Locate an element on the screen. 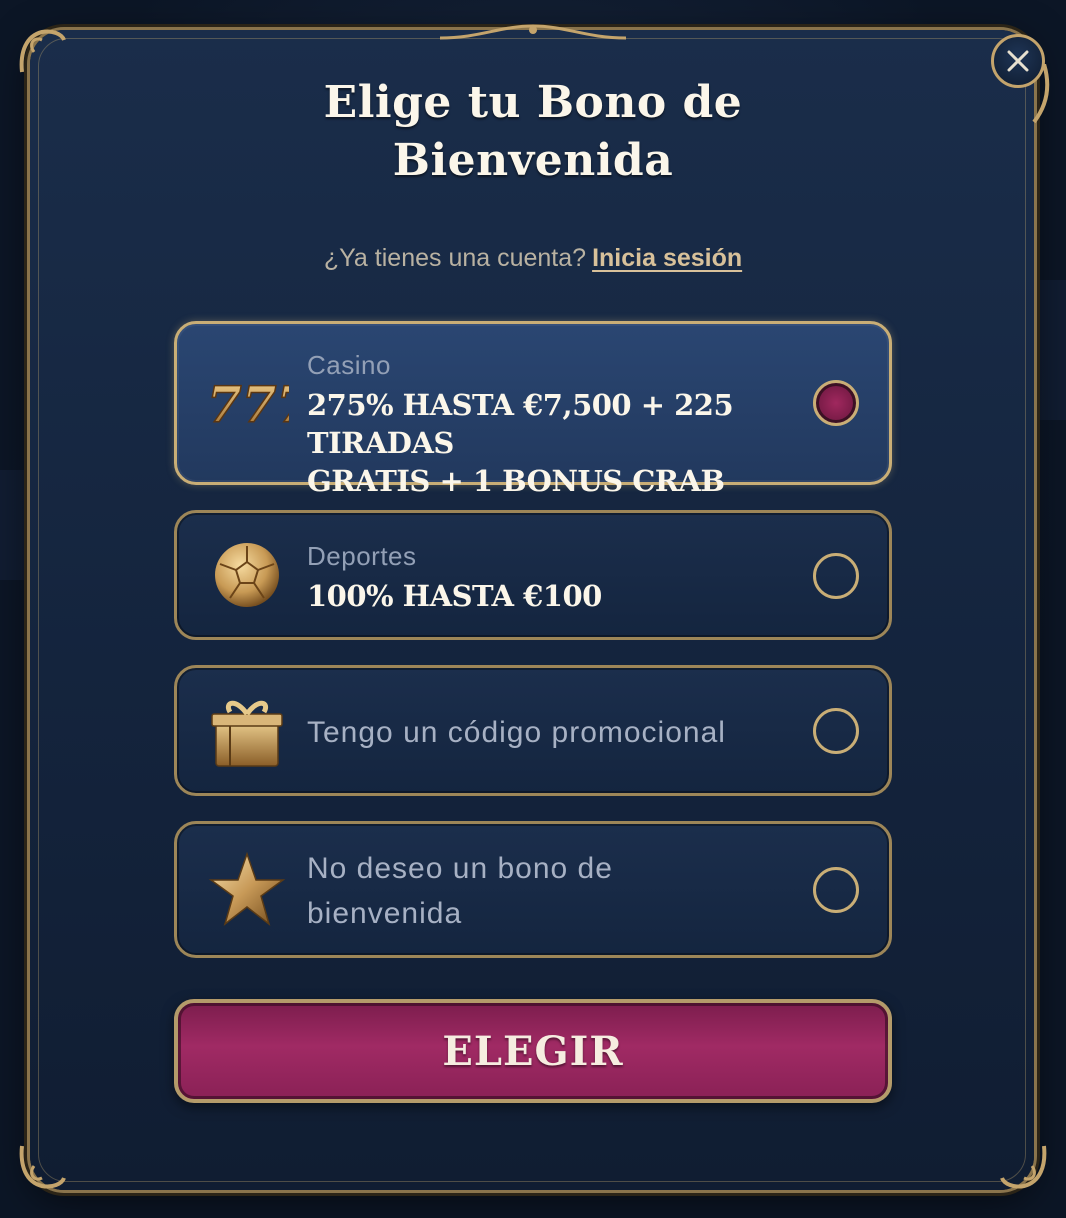 This screenshot has width=1066, height=1218. gift-icon is located at coordinates (247, 732).